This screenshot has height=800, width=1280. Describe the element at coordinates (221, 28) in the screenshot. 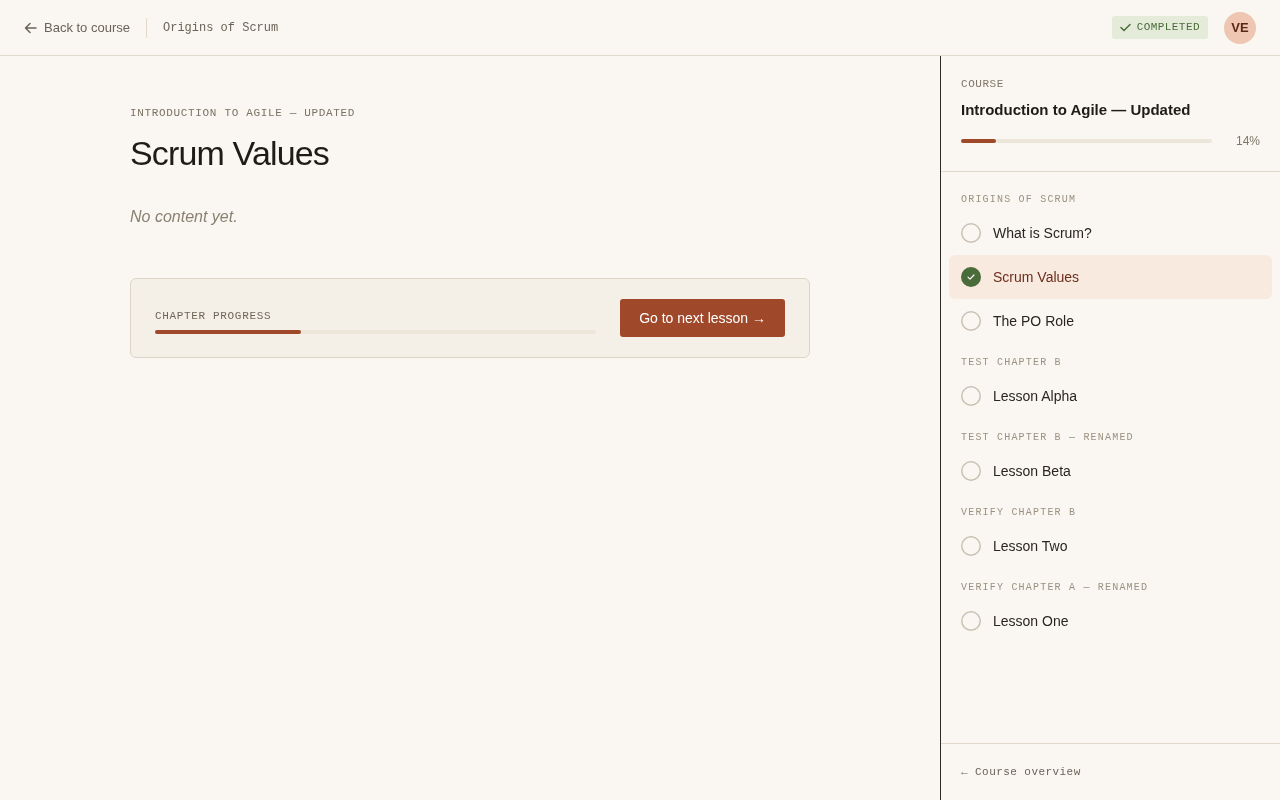

I see `breadcrumb-text: Origins of Scrum` at that location.